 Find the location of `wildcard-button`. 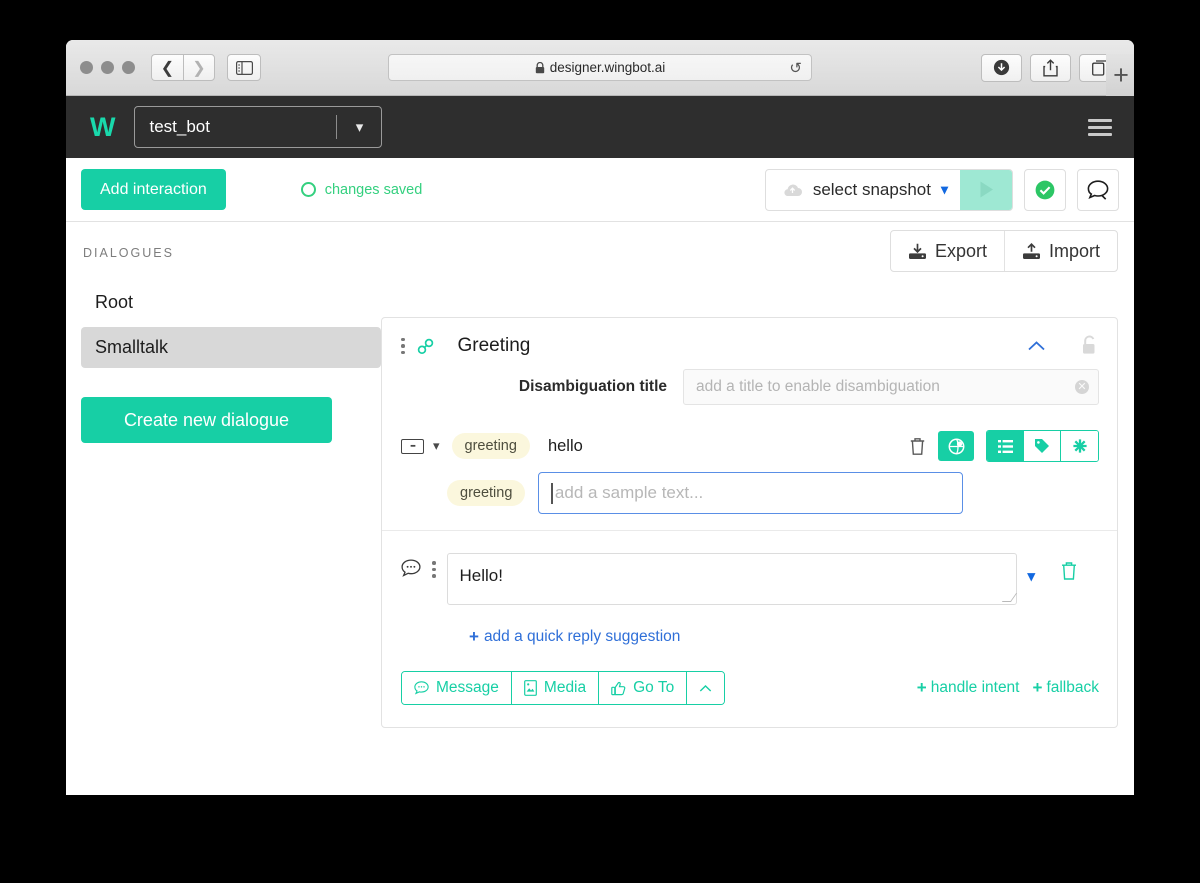

wildcard-button is located at coordinates (1079, 446).